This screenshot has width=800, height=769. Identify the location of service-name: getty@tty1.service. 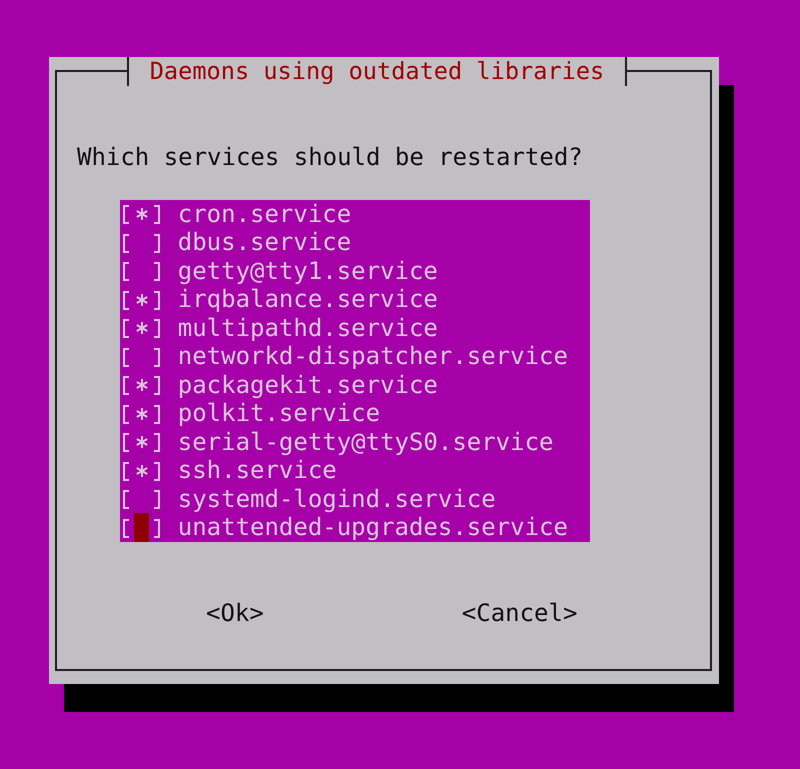
(308, 270).